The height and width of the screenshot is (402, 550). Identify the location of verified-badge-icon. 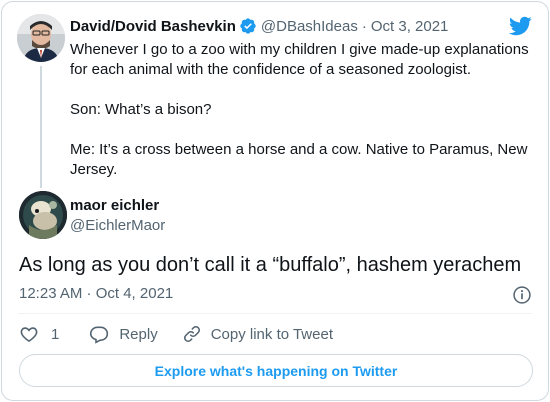
(248, 26).